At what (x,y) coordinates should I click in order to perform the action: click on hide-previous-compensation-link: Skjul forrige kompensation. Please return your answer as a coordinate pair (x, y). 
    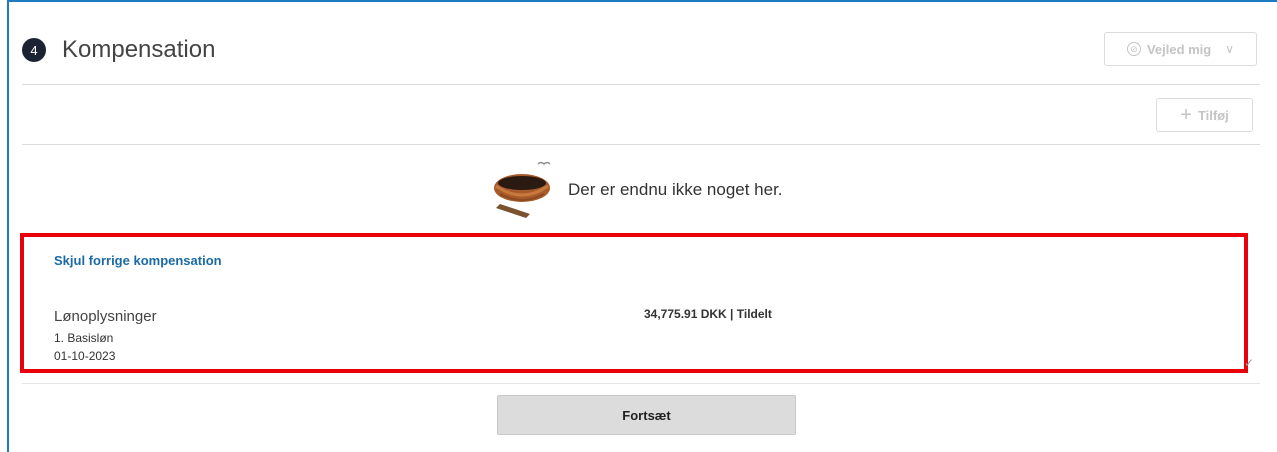
    Looking at the image, I should click on (138, 260).